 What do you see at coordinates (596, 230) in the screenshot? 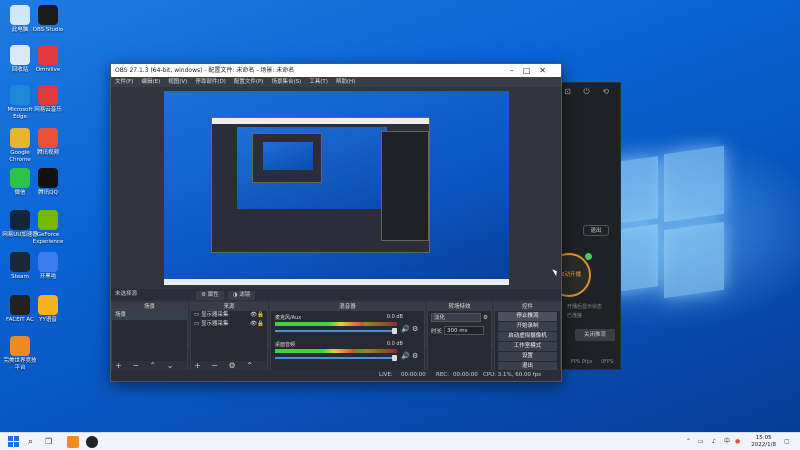
I see `exit-button: 退出` at bounding box center [596, 230].